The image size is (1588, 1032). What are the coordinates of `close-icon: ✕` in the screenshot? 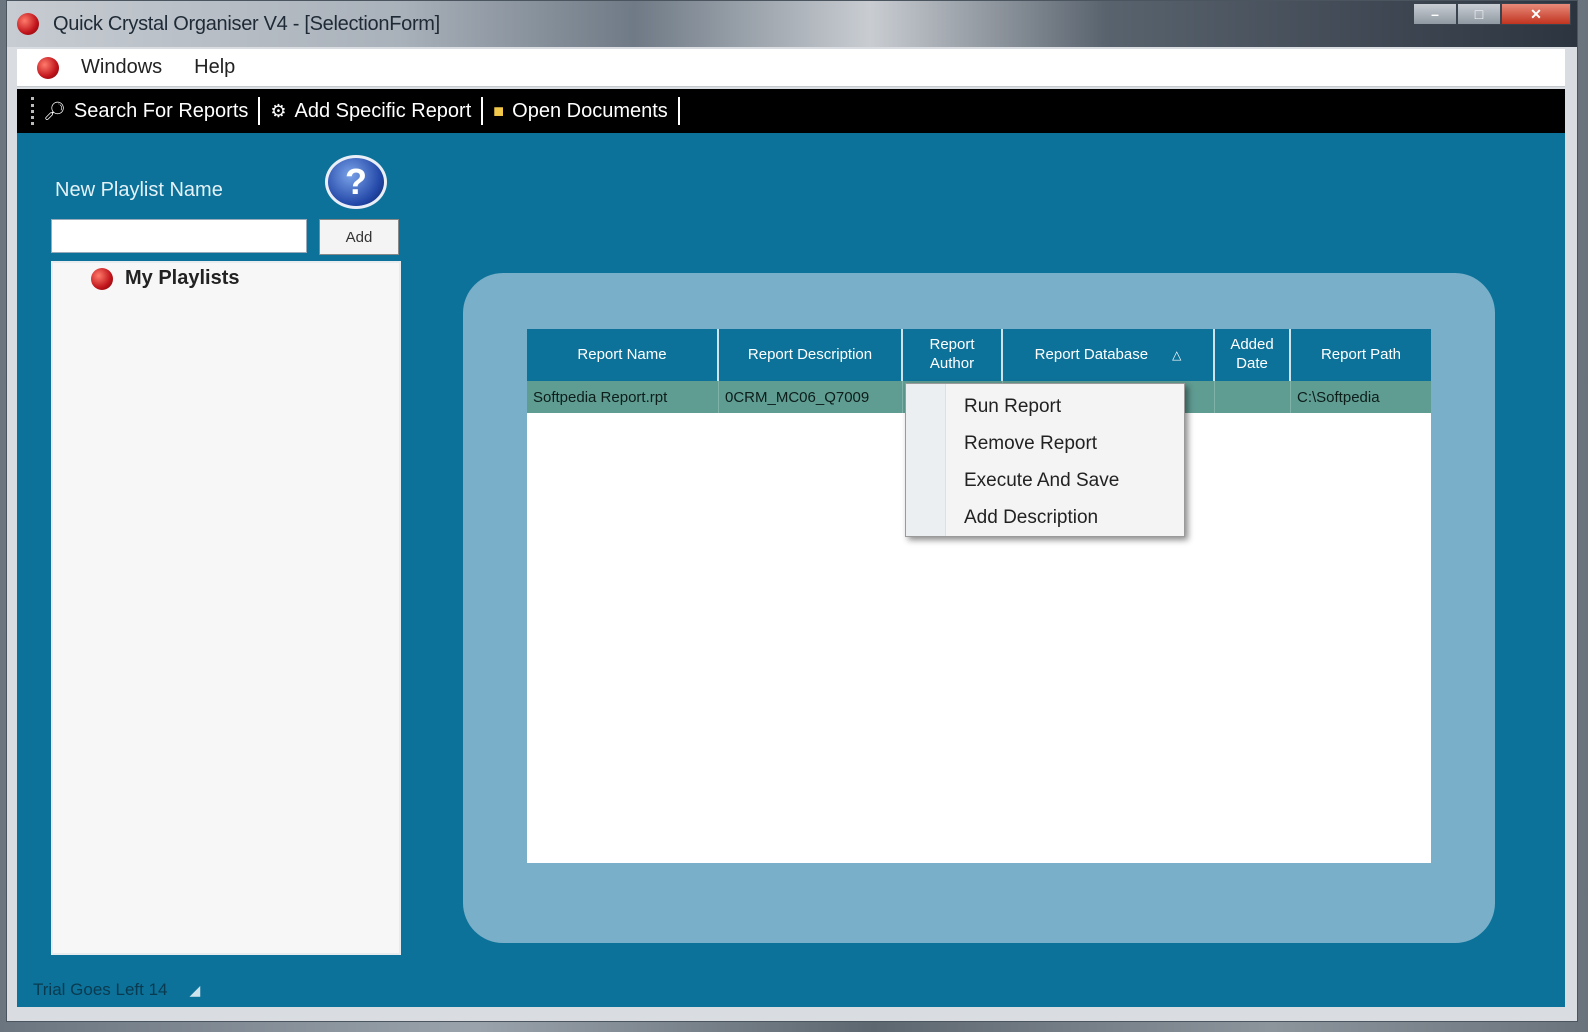 It's located at (1536, 13).